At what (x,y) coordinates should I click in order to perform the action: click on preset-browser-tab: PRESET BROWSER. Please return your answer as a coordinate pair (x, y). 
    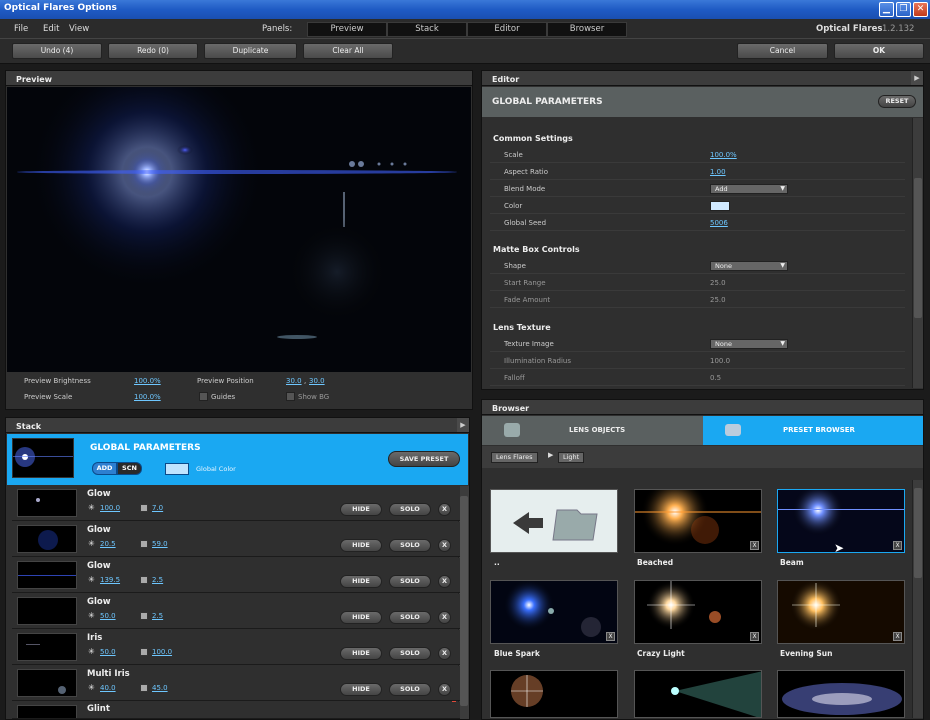
    Looking at the image, I should click on (813, 430).